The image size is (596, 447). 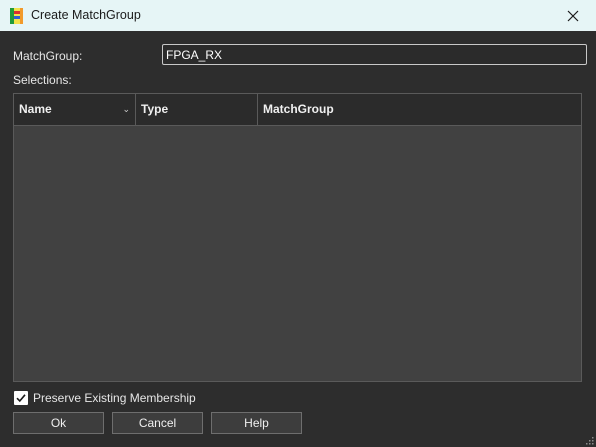 I want to click on preserve-membership-label: Preserve Existing Membership, so click(x=114, y=398).